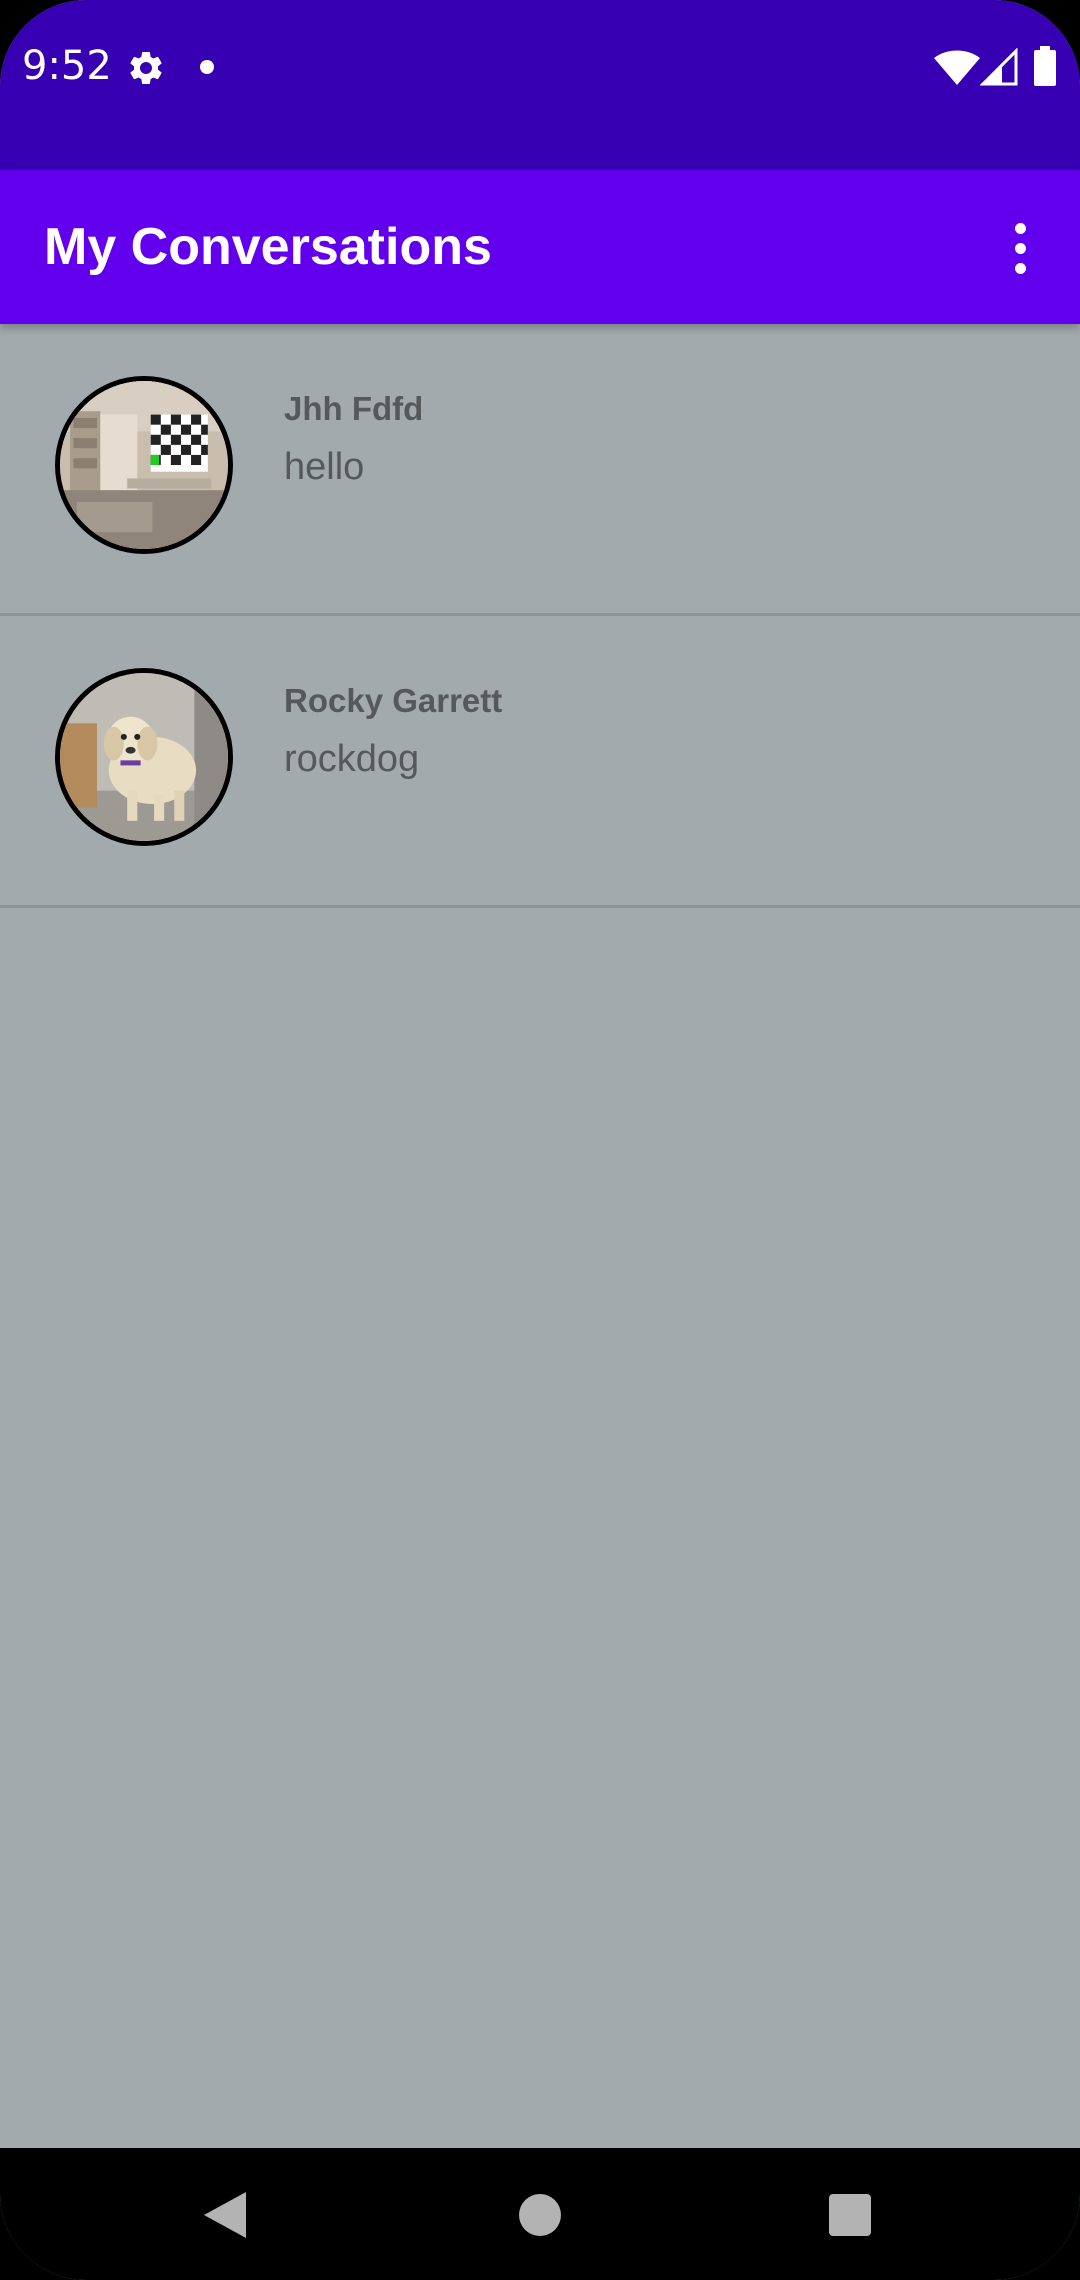  Describe the element at coordinates (540, 85) in the screenshot. I see `status-bar: 9:52` at that location.